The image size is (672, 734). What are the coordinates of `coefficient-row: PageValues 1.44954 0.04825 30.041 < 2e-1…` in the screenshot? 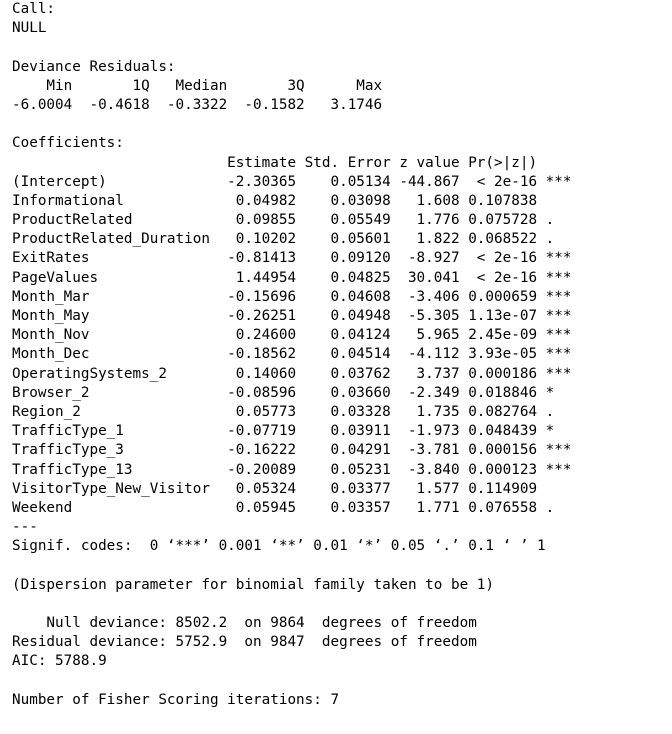 It's located at (292, 277).